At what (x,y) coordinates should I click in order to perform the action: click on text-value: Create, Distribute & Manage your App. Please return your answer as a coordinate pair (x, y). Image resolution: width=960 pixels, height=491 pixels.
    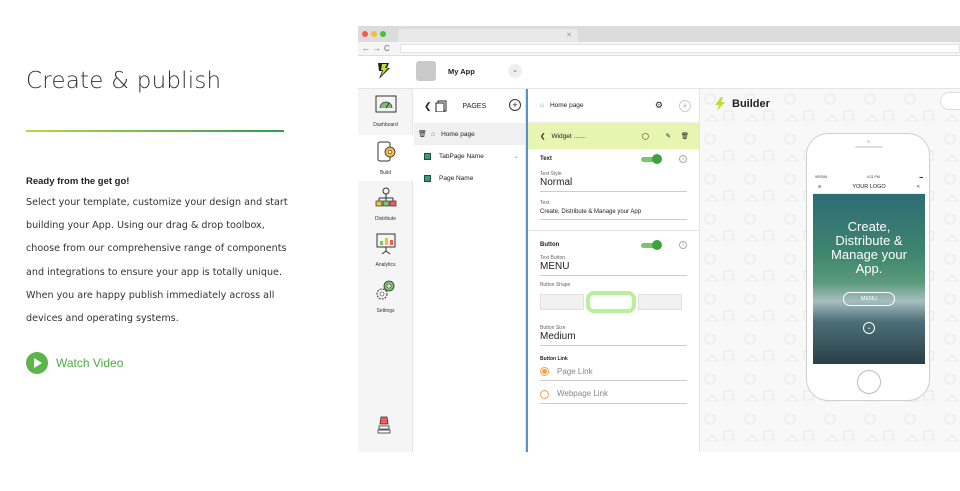
    Looking at the image, I should click on (613, 214).